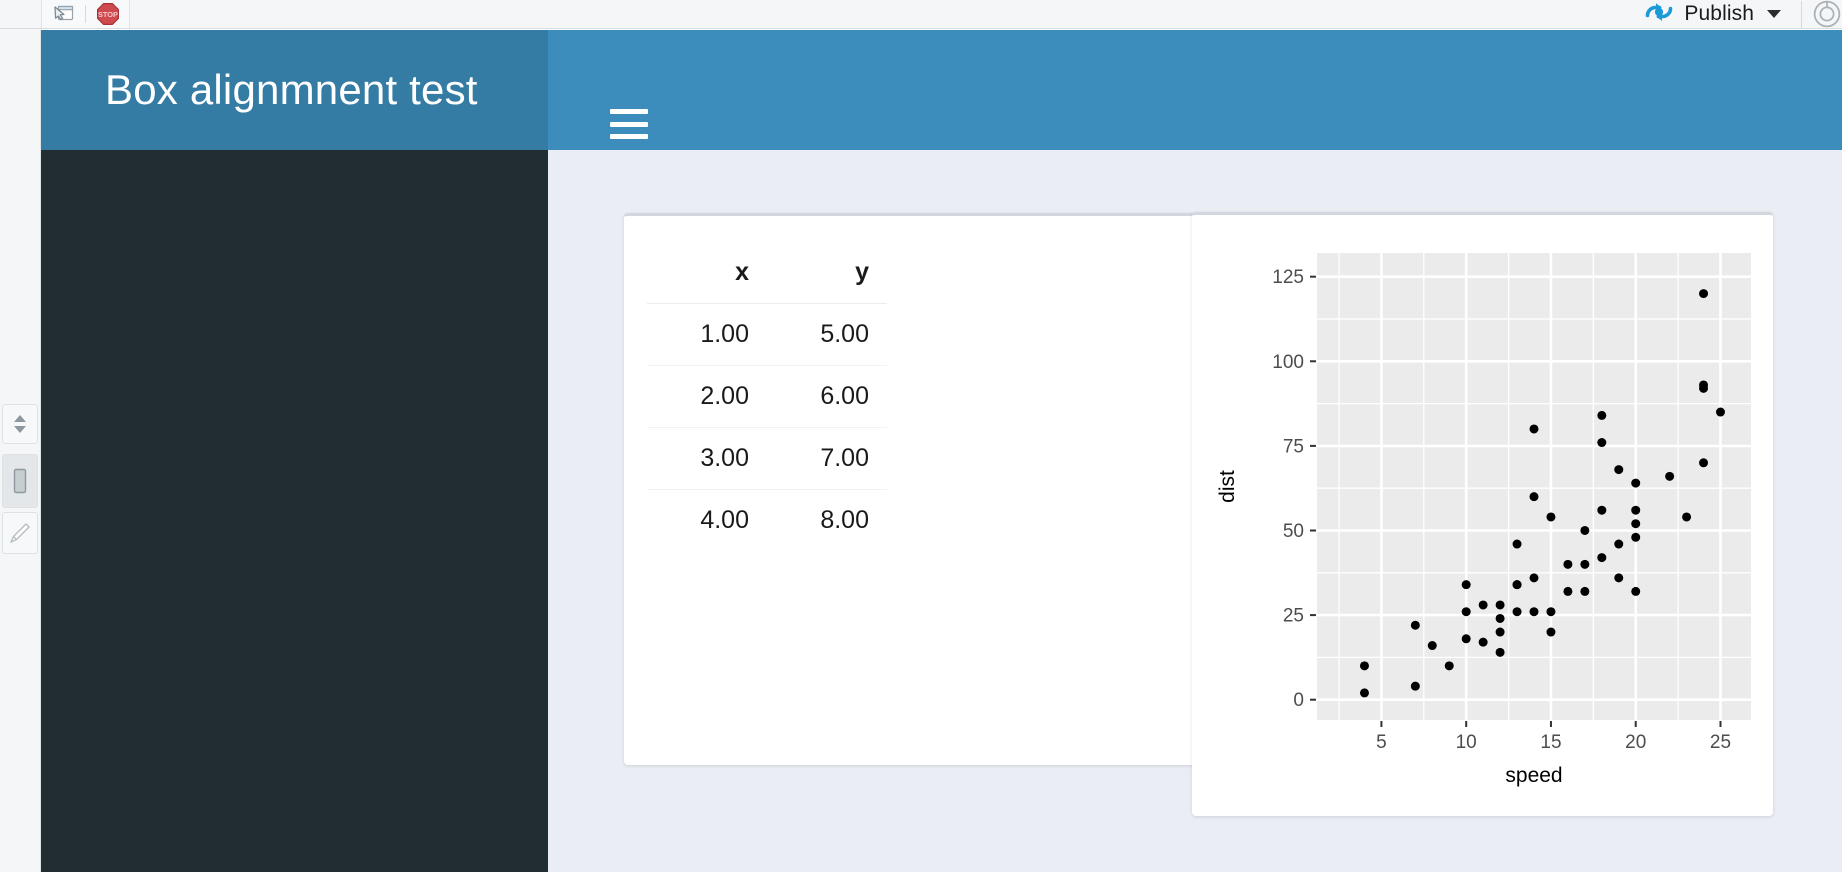 The image size is (1842, 872). I want to click on toolbar-separator, so click(85, 14).